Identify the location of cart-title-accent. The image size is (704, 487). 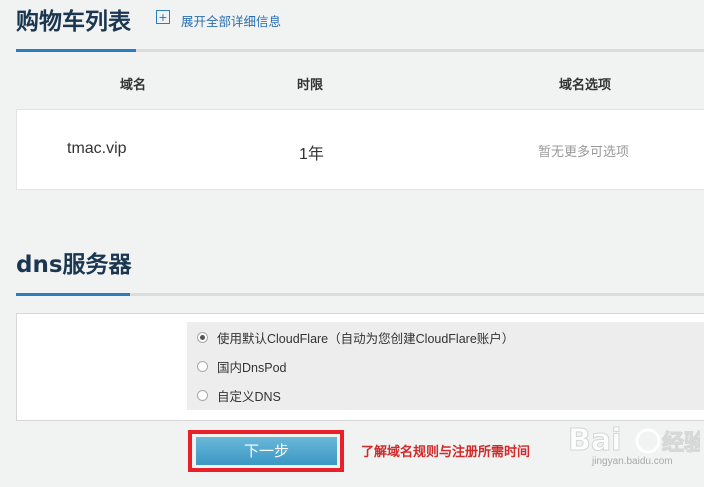
(76, 50).